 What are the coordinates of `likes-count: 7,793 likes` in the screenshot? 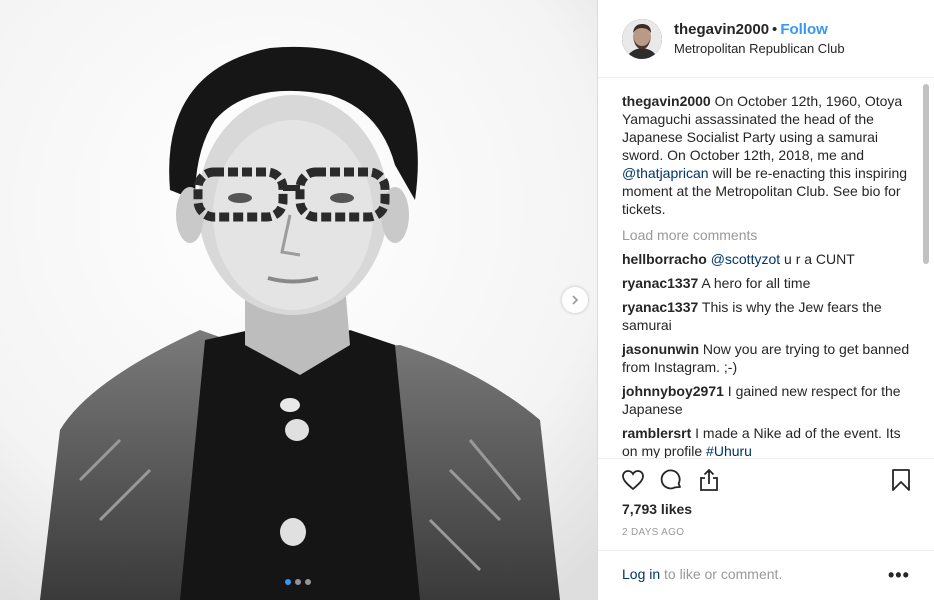 It's located at (657, 509).